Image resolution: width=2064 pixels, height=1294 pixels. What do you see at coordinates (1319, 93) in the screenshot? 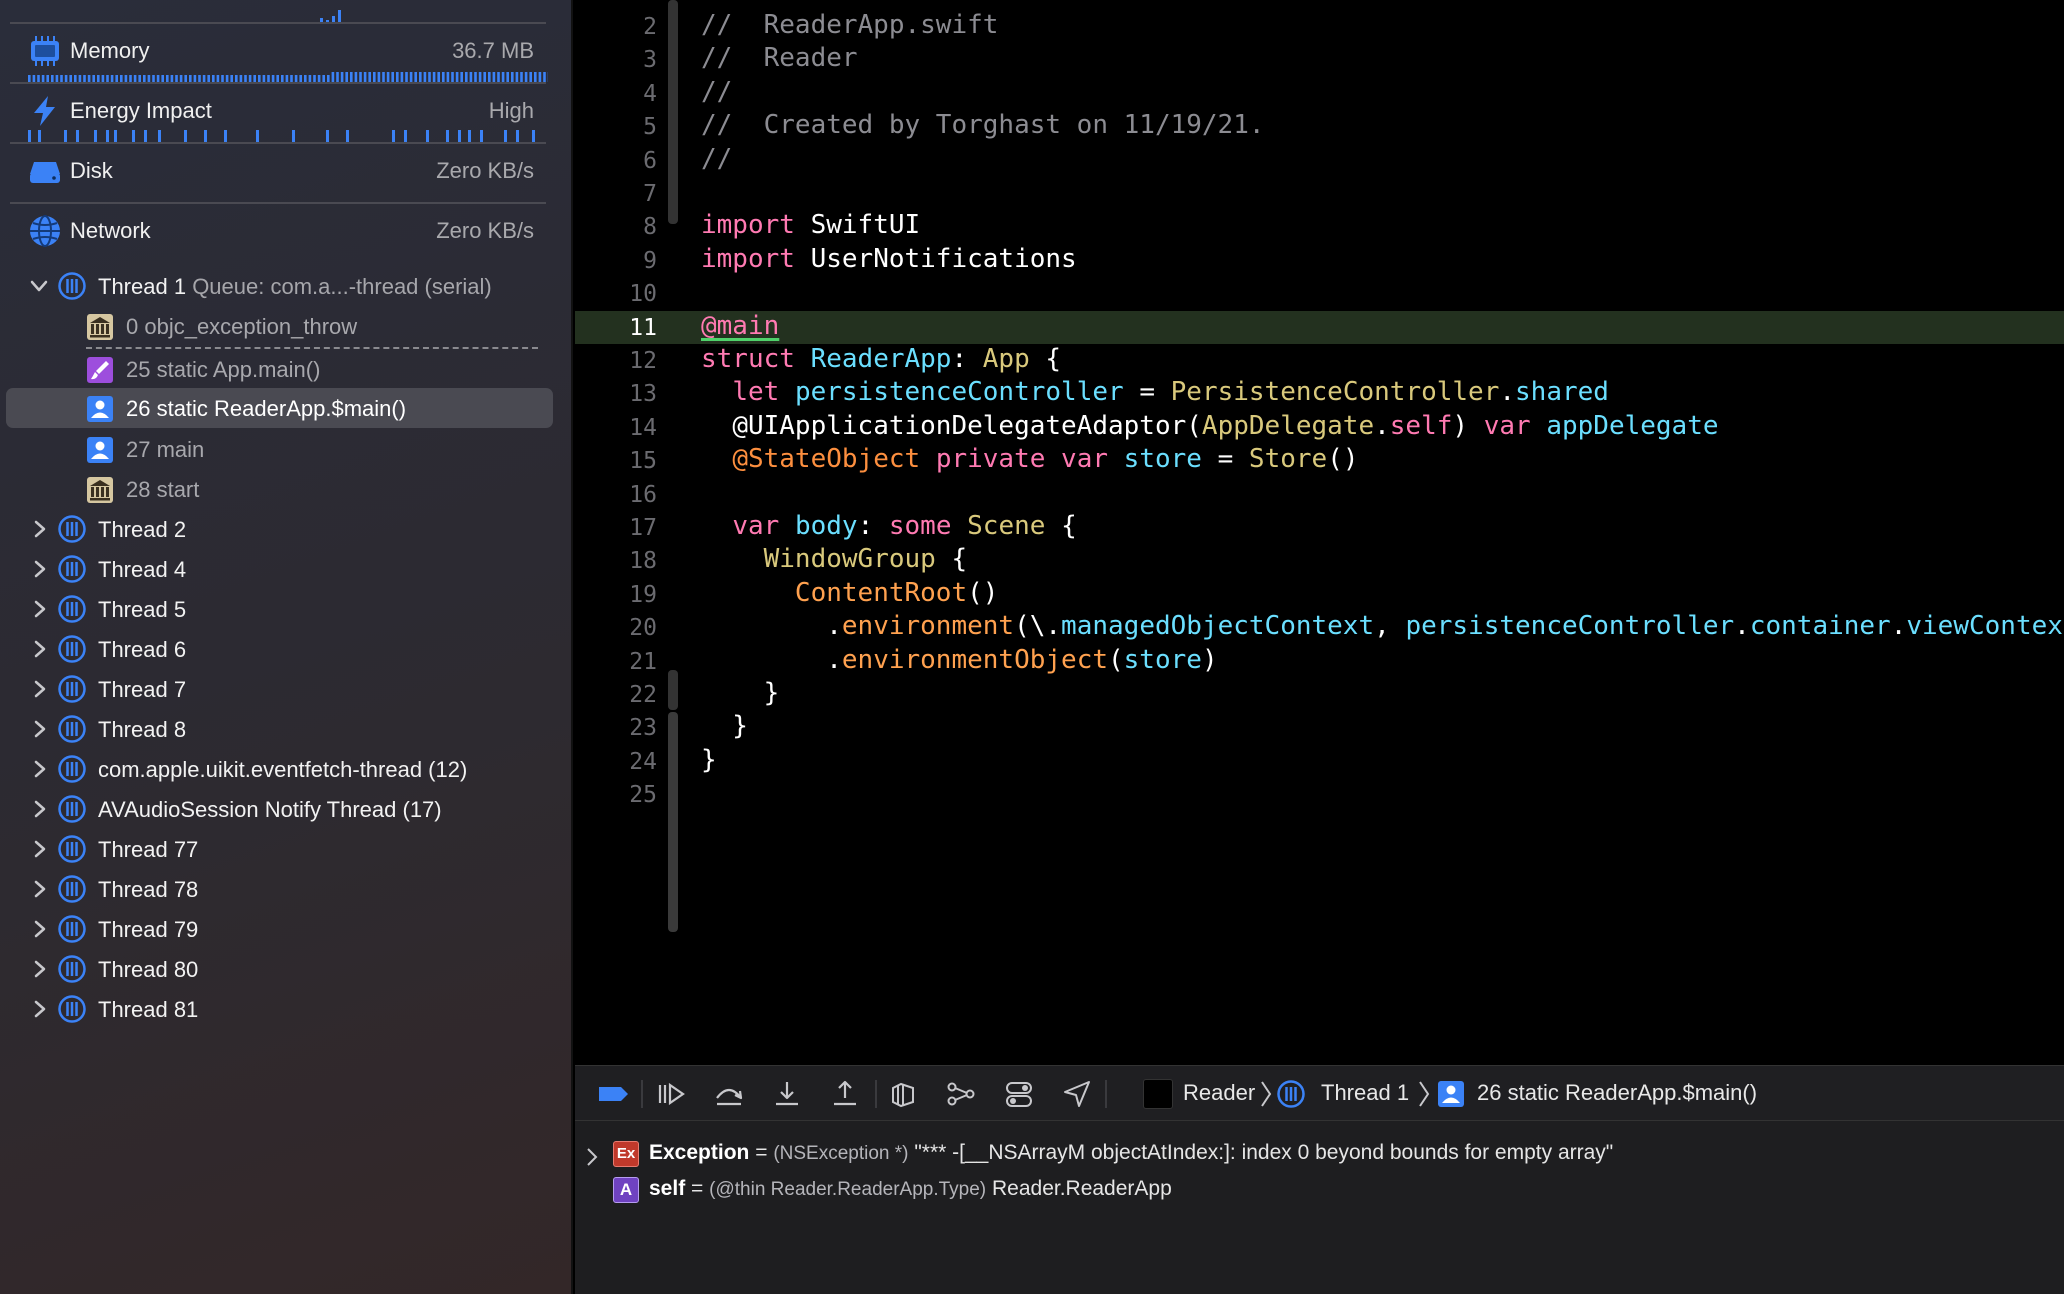
I see `code-line: 4 //` at bounding box center [1319, 93].